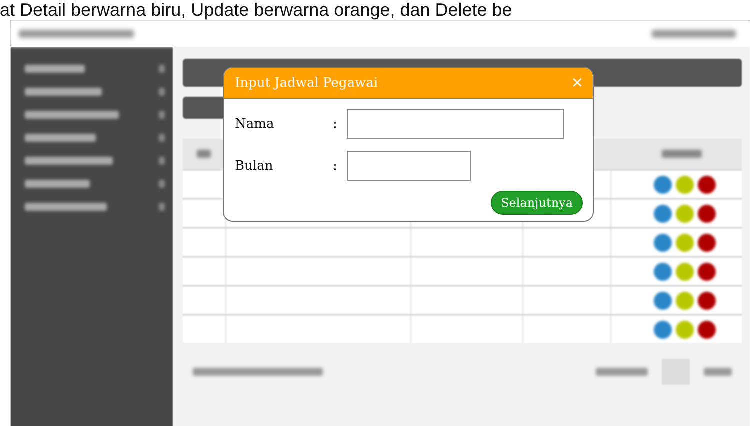 The image size is (750, 426). Describe the element at coordinates (254, 166) in the screenshot. I see `field-label: Bulan` at that location.